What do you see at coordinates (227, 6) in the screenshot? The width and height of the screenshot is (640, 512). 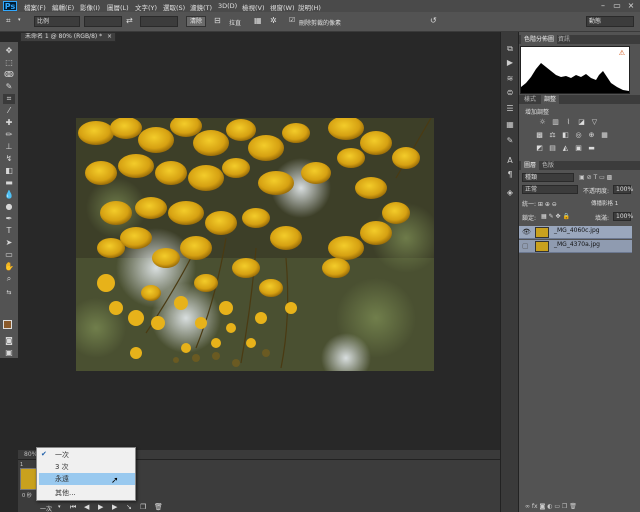 I see `menu-3d: 3D(D)` at bounding box center [227, 6].